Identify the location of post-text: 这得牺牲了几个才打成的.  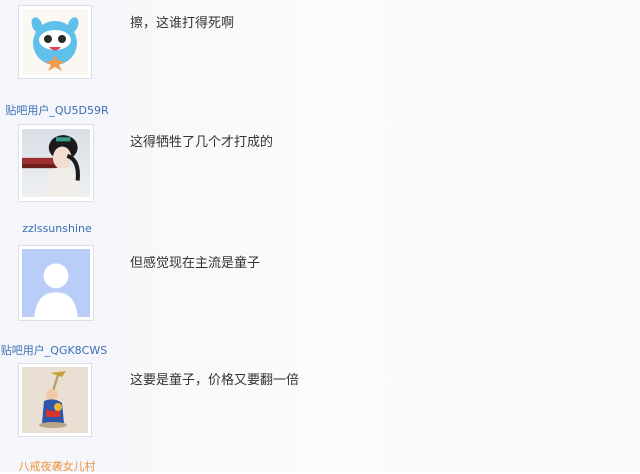
(202, 142).